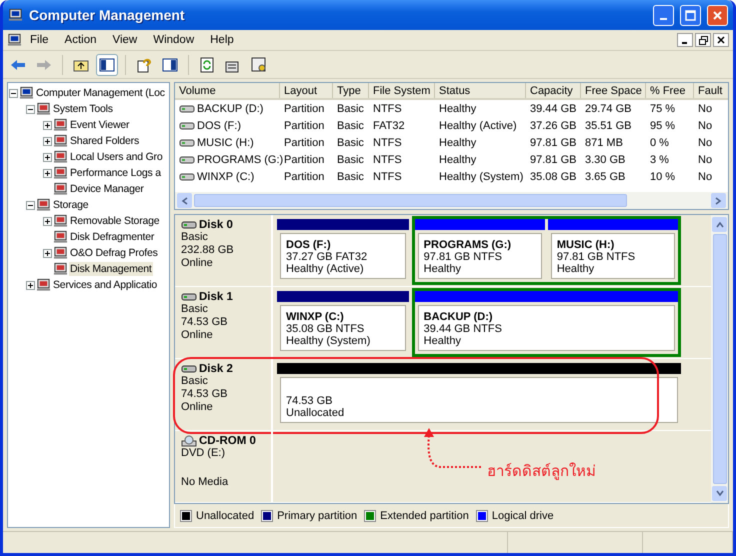  I want to click on partition-name: DOS (F:), so click(309, 245).